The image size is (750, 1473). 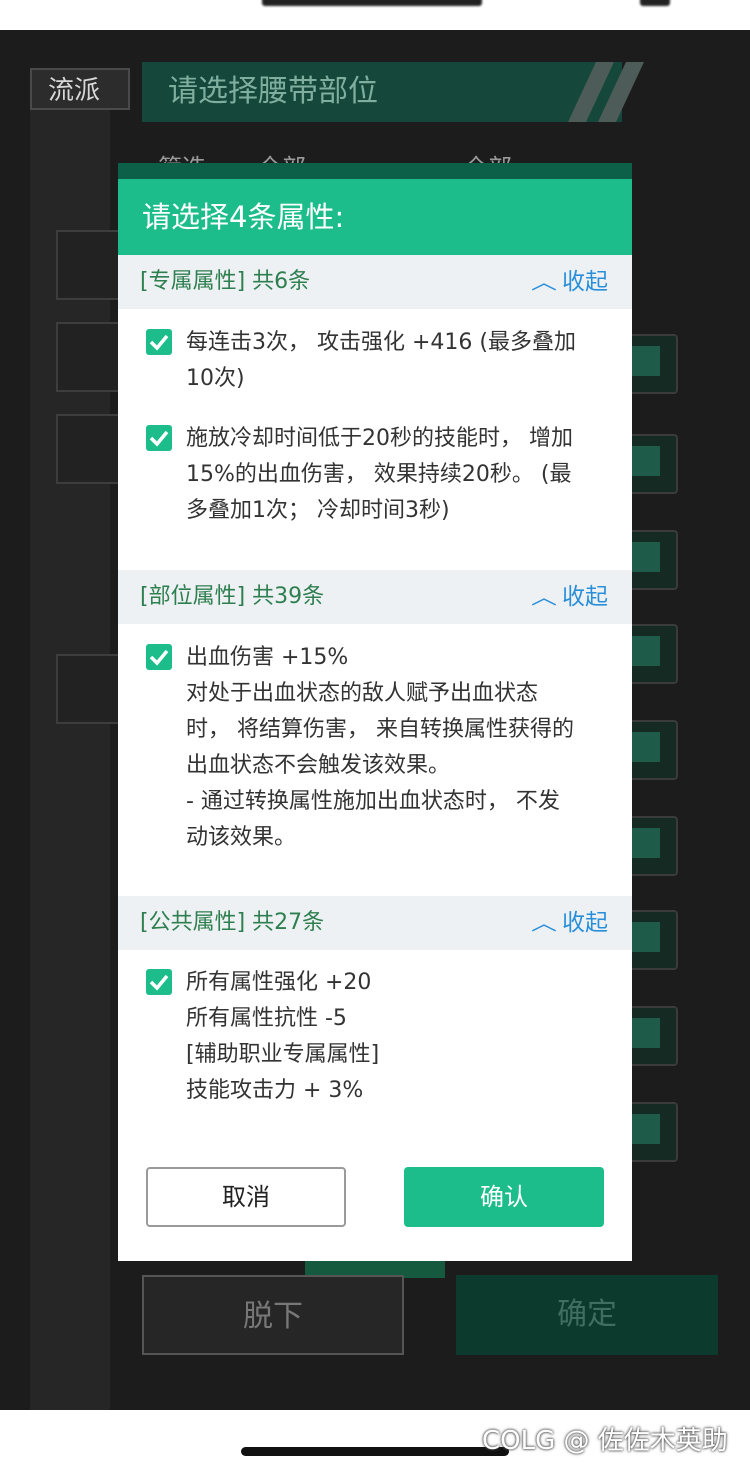 I want to click on option-line: 施放冷却时间低于20秒的技能时， 增加, so click(x=379, y=438).